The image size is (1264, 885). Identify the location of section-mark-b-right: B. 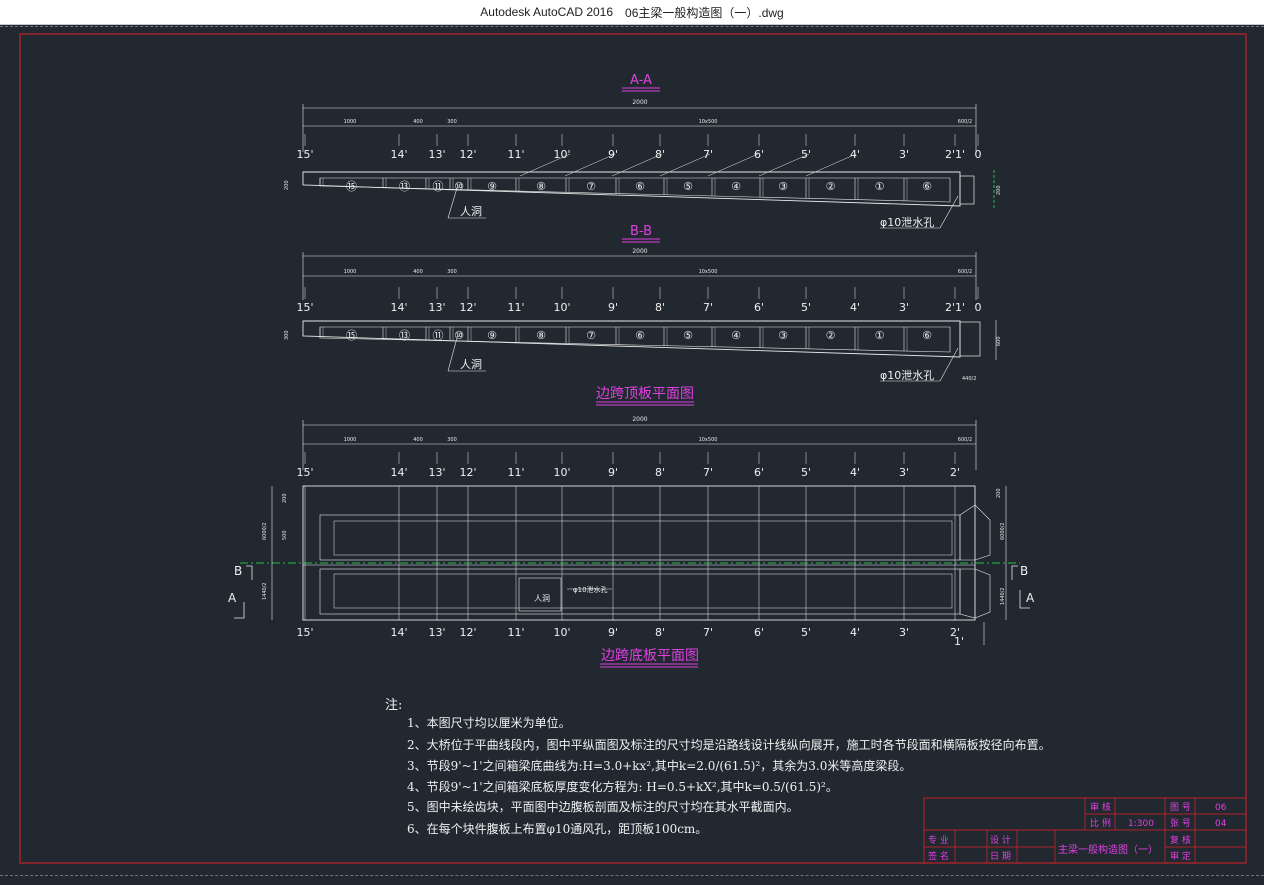
(1024, 571).